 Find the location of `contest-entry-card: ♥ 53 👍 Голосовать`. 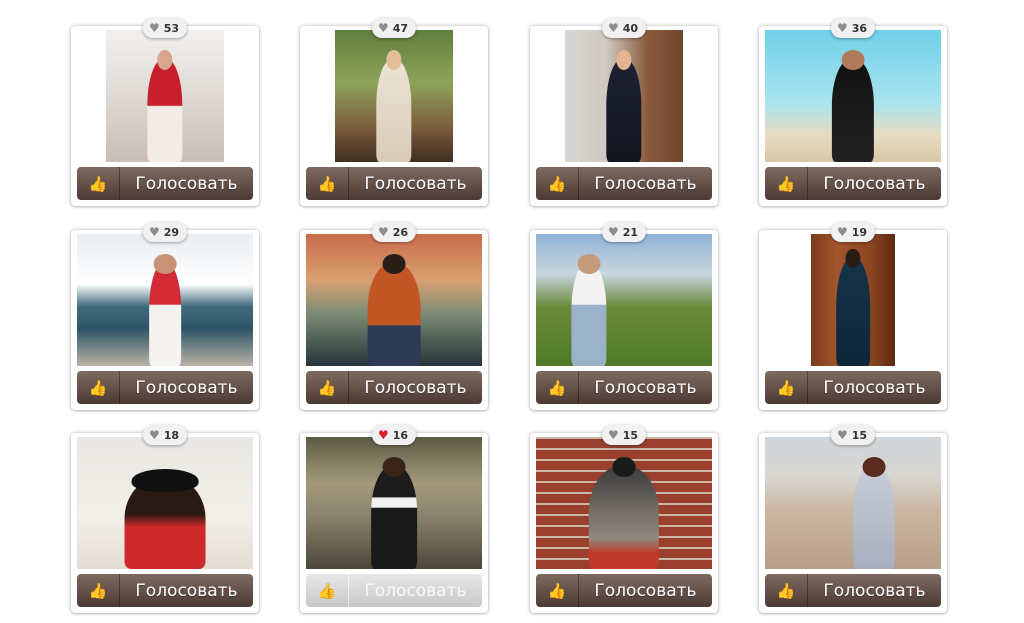

contest-entry-card: ♥ 53 👍 Голосовать is located at coordinates (165, 112).